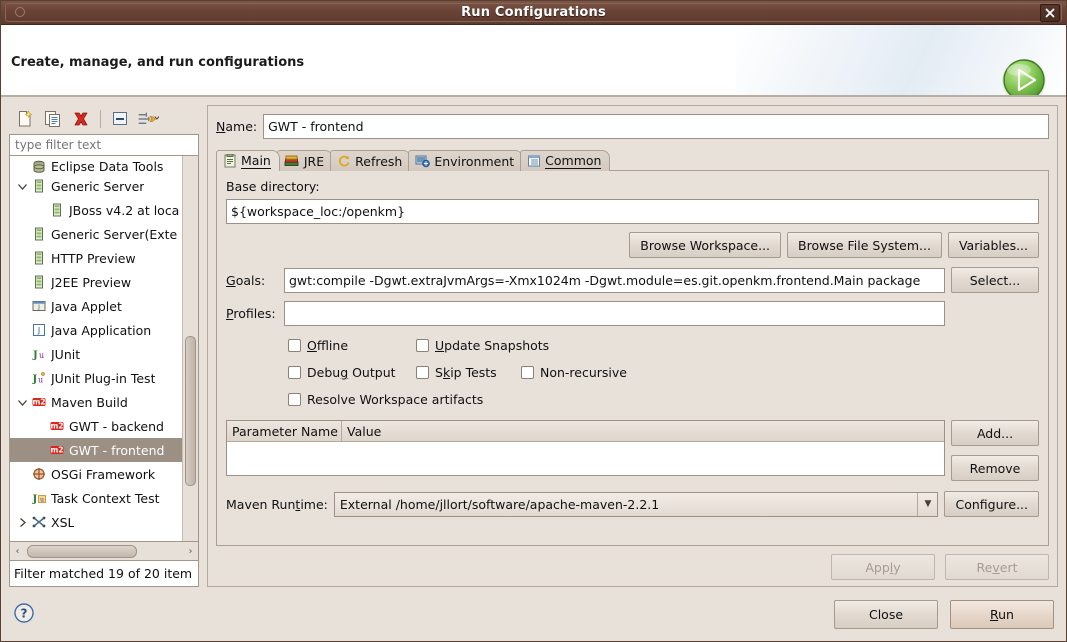  Describe the element at coordinates (248, 160) in the screenshot. I see `tab-main: Main` at that location.